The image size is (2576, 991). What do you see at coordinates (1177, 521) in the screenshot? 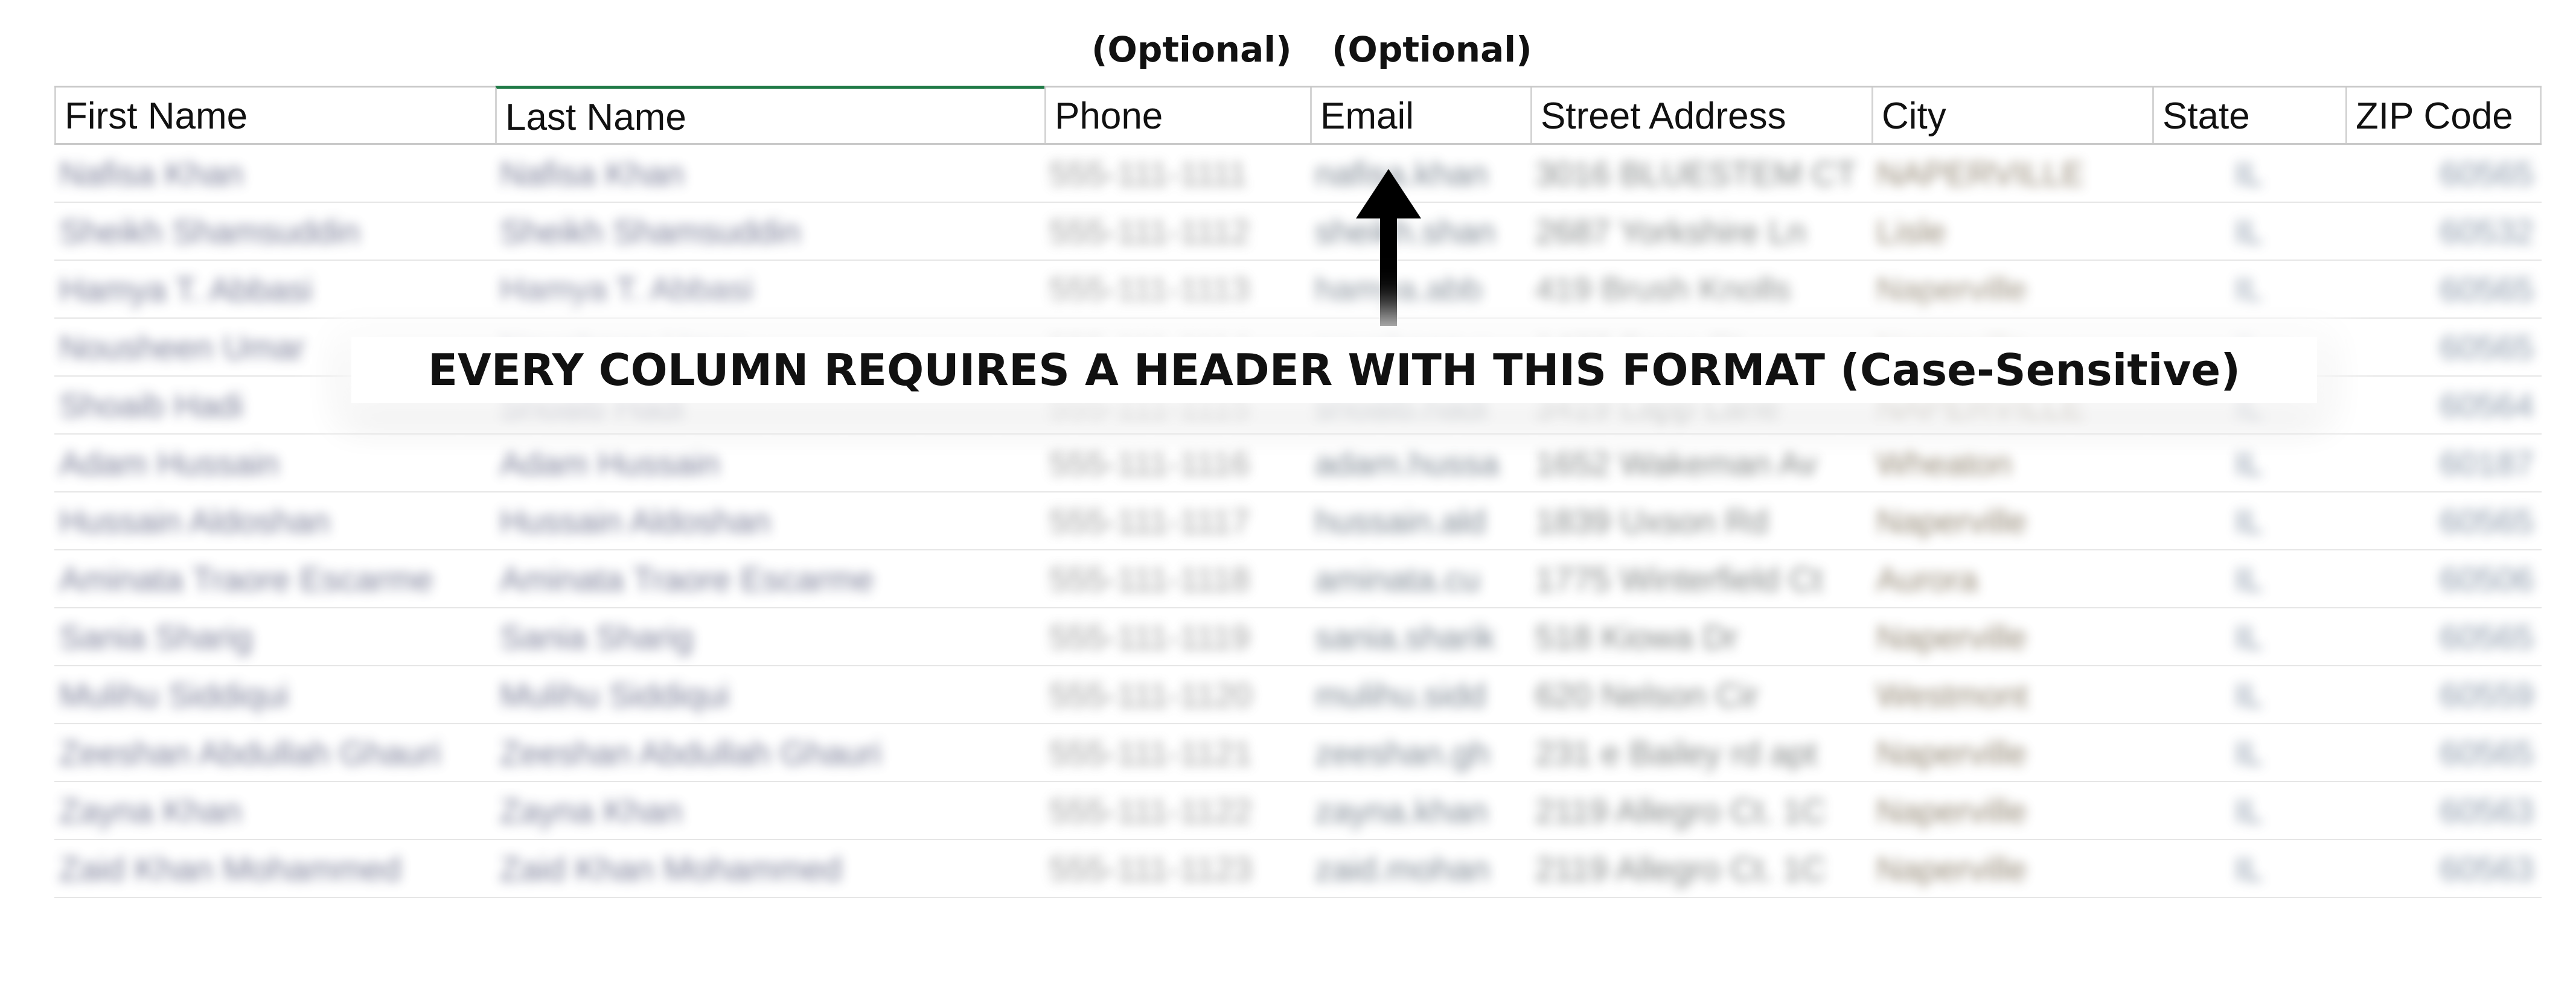
I see `cell-phone: 555-111-1117` at bounding box center [1177, 521].